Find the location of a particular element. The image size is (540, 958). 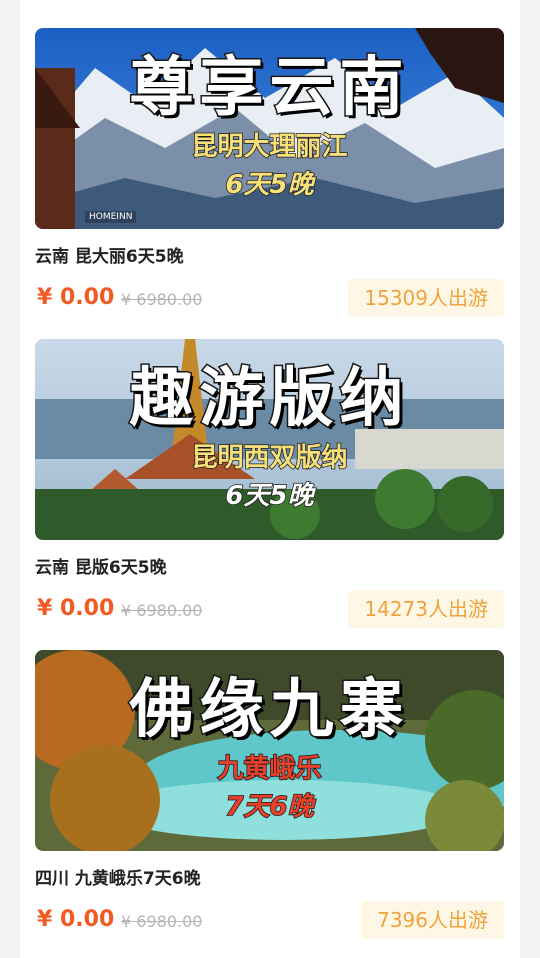

banner-title: 佛缘九寨 is located at coordinates (269, 710).